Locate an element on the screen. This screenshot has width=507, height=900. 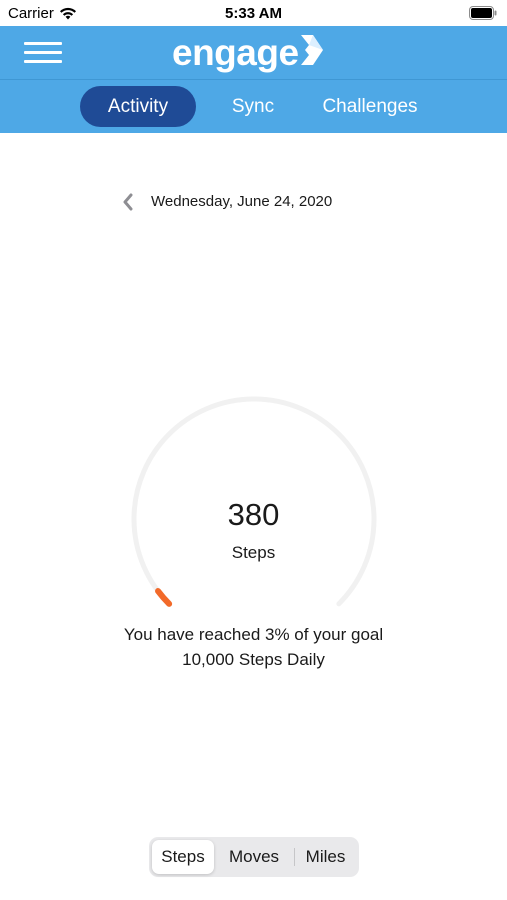
tab-activity: Activity is located at coordinates (138, 106).